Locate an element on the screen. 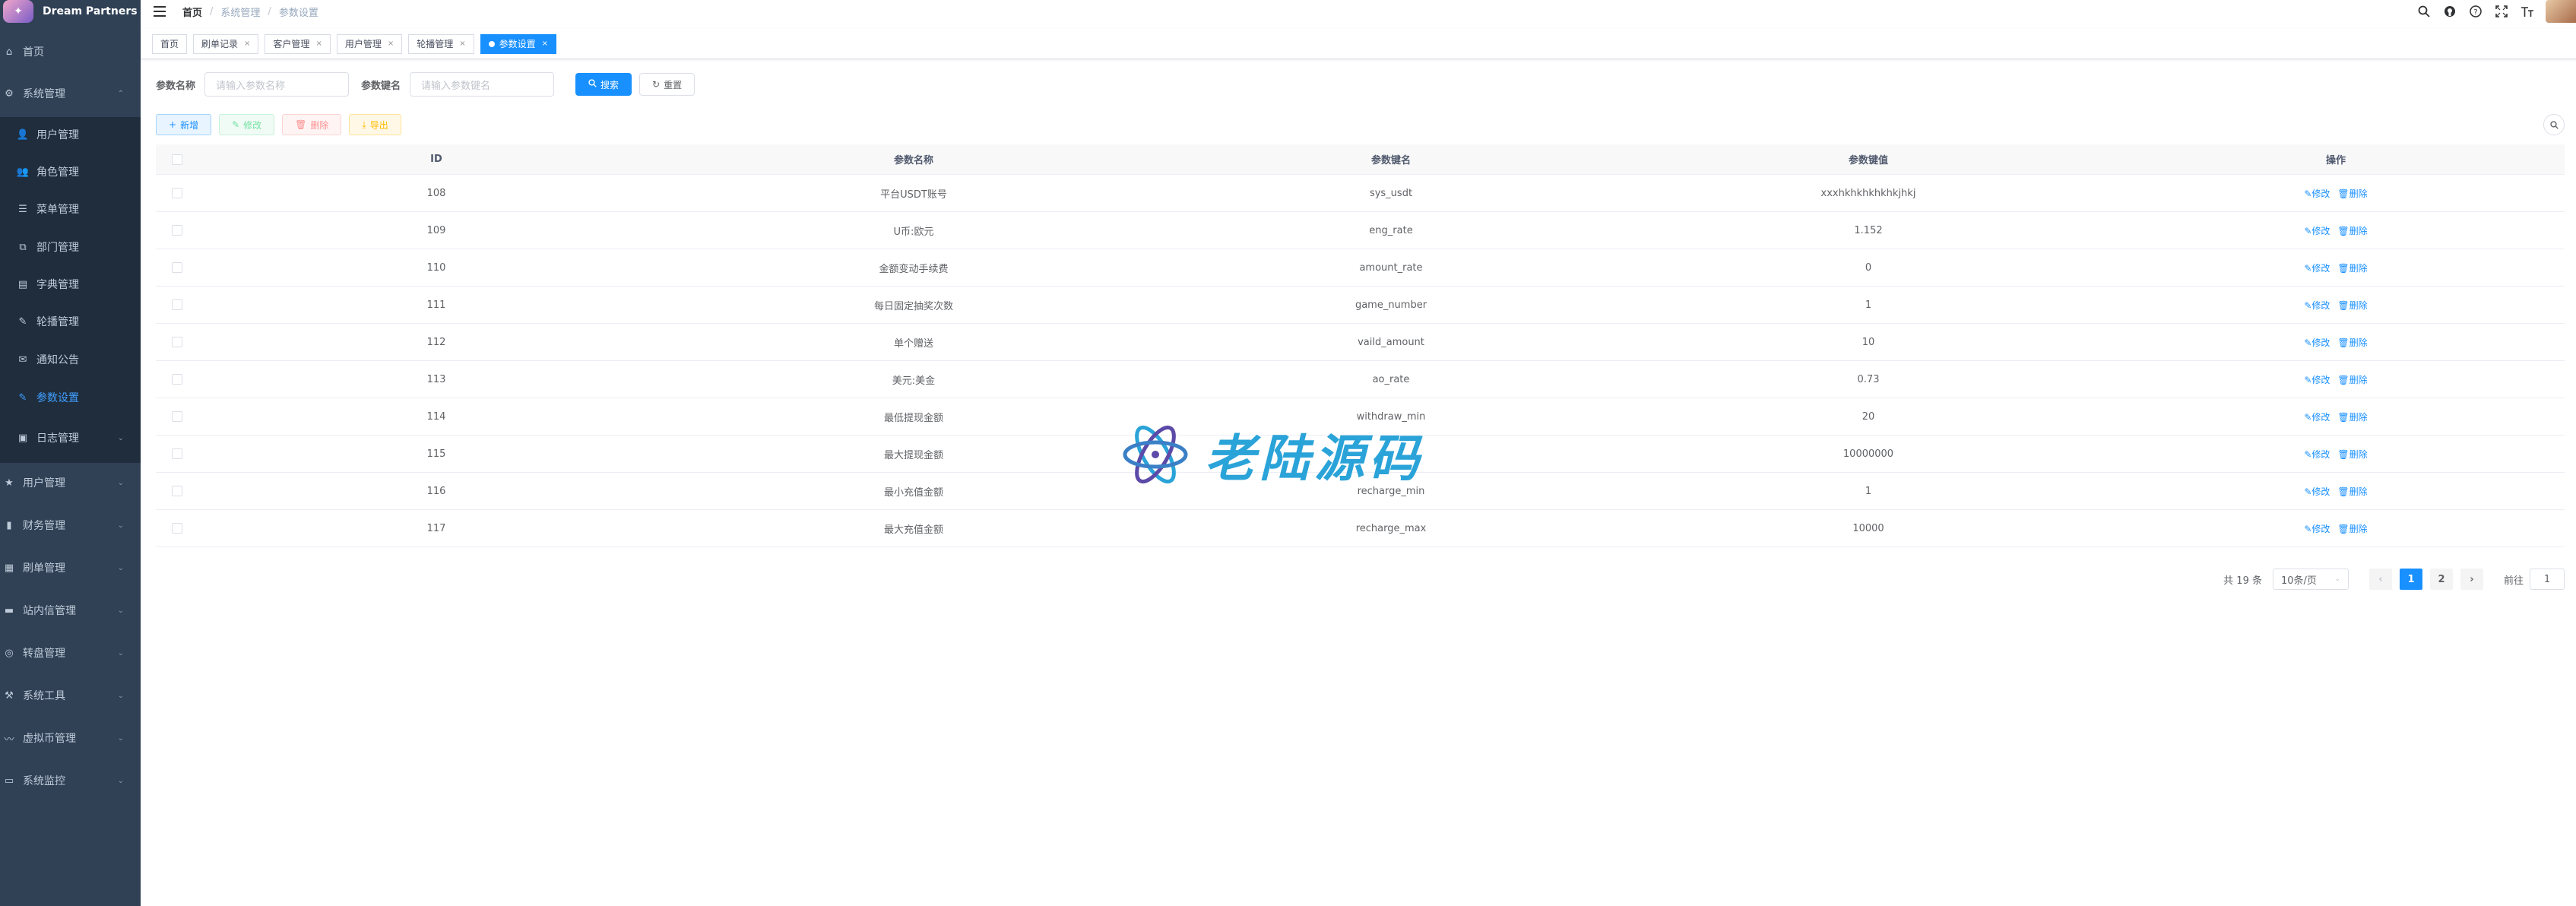  sidebar-item: ✎ 参数设置 is located at coordinates (70, 397).